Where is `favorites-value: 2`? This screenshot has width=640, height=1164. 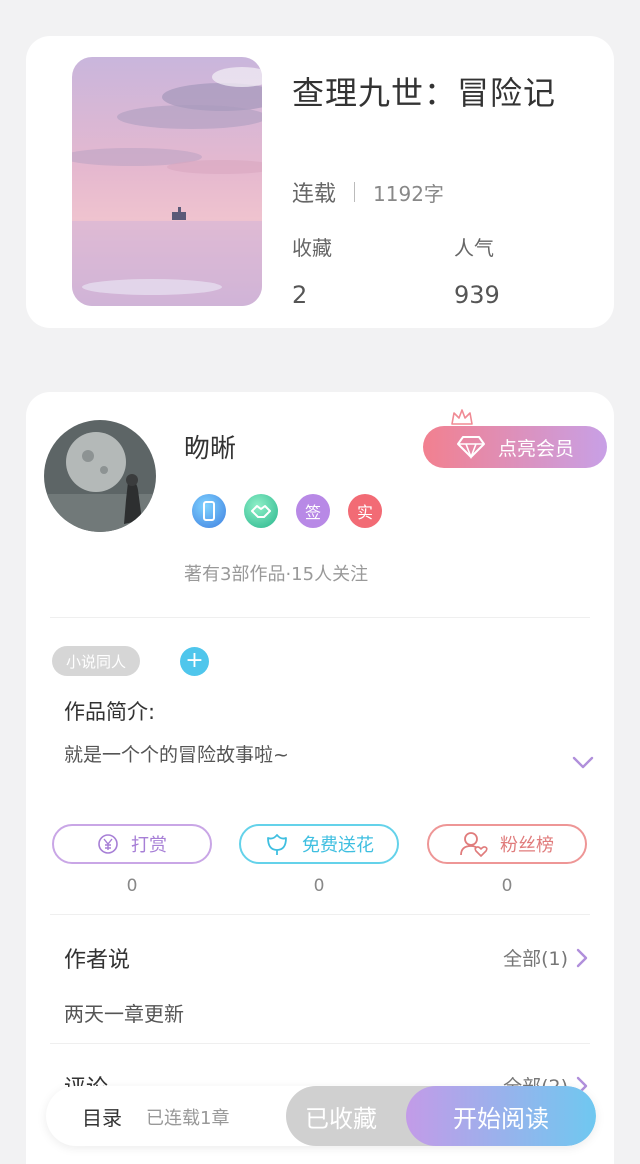 favorites-value: 2 is located at coordinates (300, 295).